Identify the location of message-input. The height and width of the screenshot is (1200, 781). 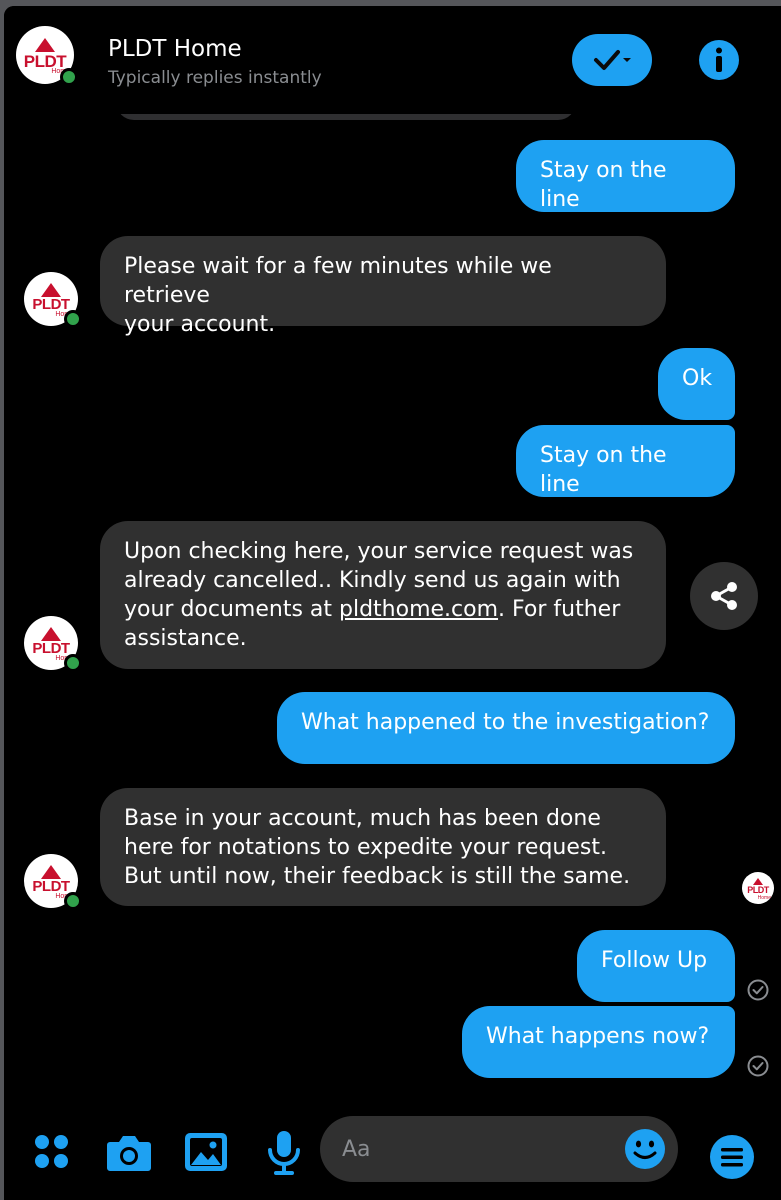
(472, 1149).